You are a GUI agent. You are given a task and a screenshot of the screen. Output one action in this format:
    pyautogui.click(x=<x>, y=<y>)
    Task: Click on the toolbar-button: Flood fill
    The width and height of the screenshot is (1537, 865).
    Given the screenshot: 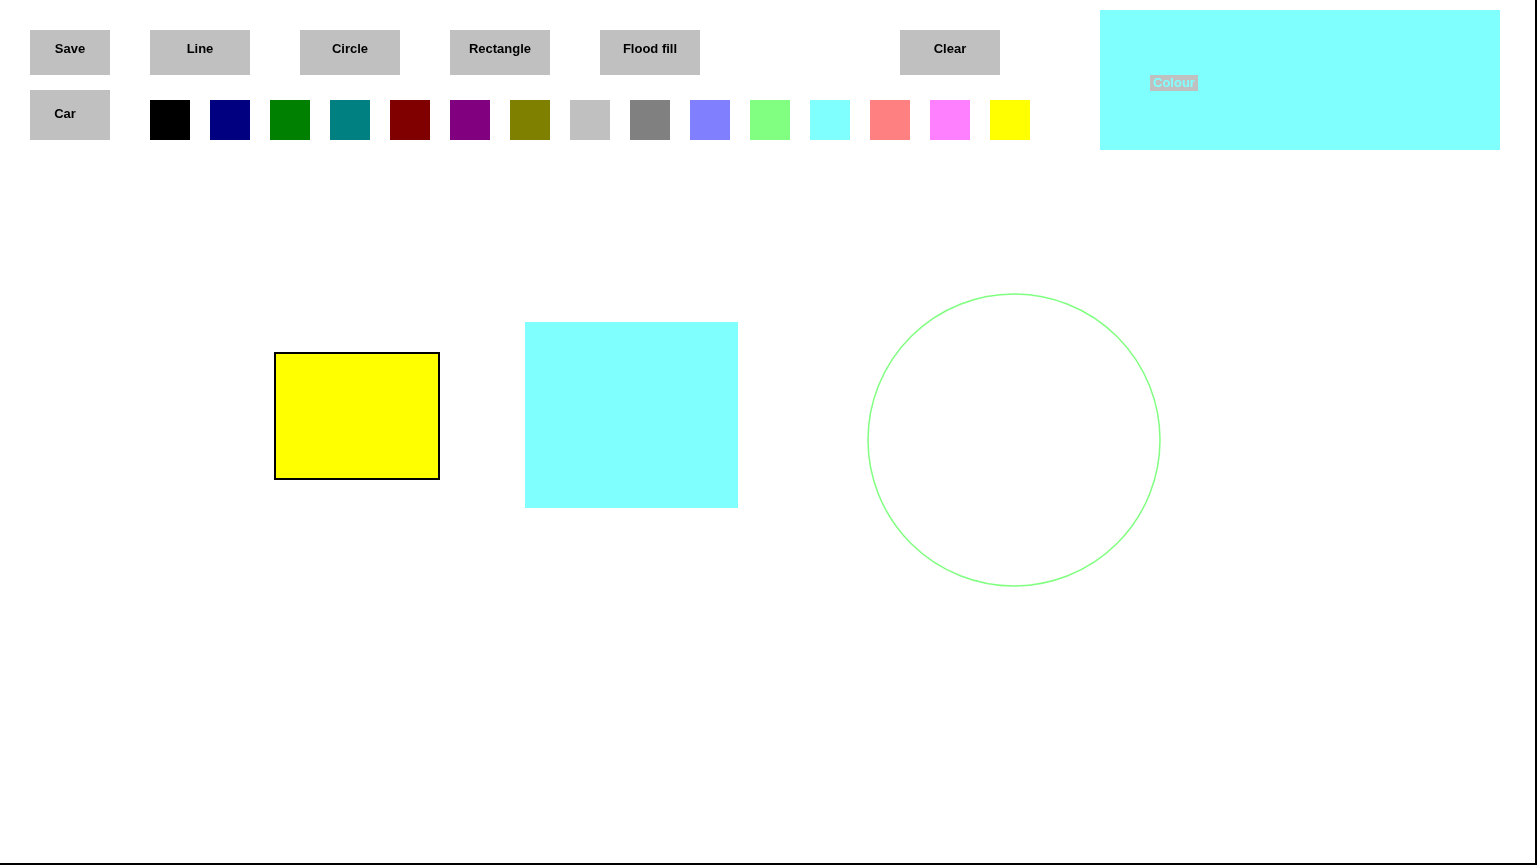 What is the action you would take?
    pyautogui.click(x=650, y=52)
    